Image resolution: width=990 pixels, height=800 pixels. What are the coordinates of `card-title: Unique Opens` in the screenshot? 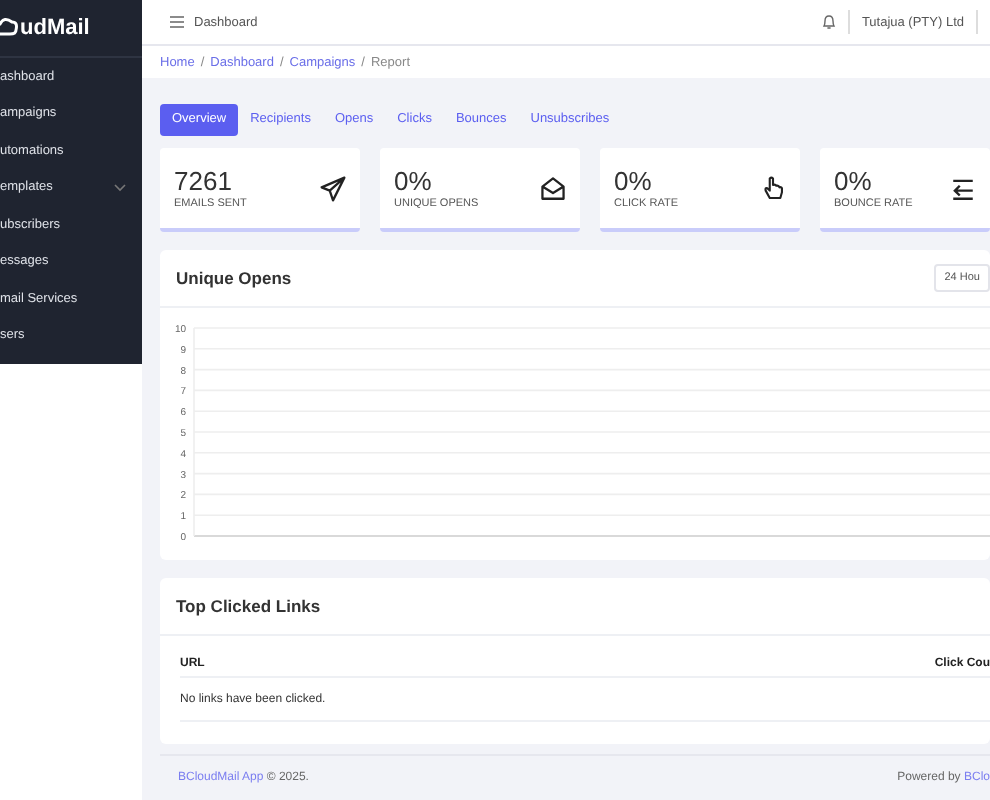 It's located at (234, 278).